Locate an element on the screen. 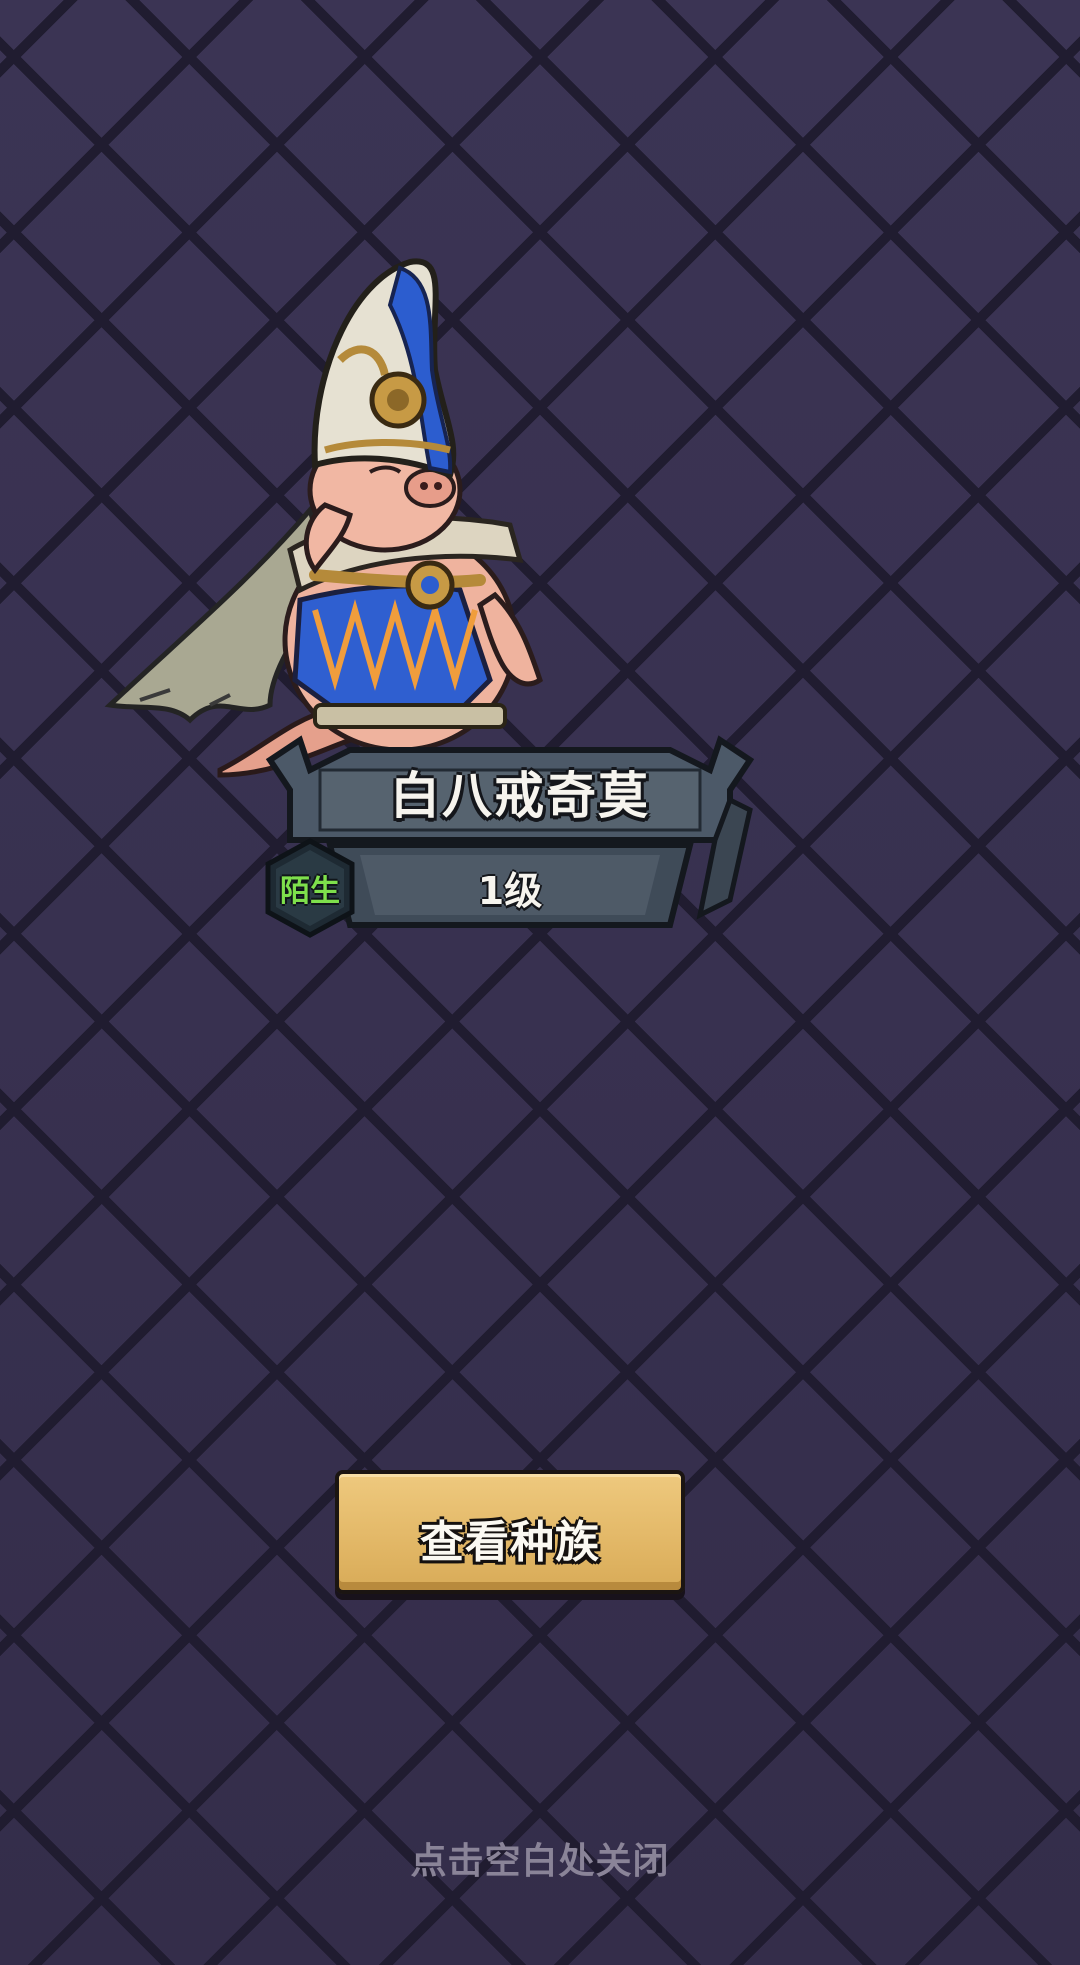  view-race-button: 查看种族 is located at coordinates (510, 1532).